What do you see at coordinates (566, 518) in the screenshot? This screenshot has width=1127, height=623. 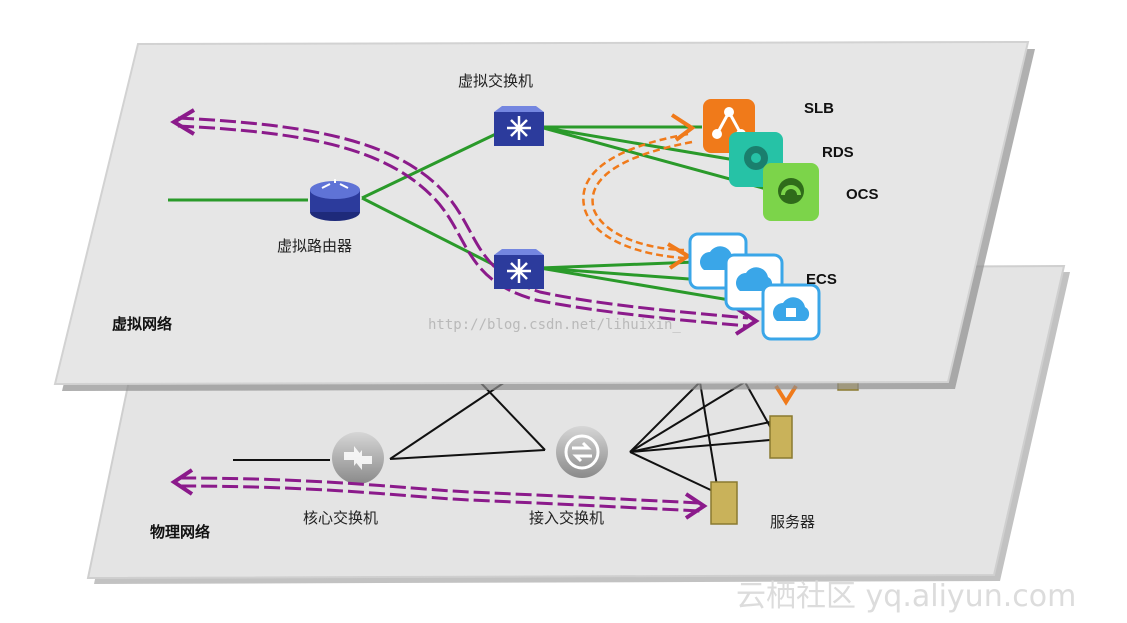 I see `access-switch-label: 接入交换机` at bounding box center [566, 518].